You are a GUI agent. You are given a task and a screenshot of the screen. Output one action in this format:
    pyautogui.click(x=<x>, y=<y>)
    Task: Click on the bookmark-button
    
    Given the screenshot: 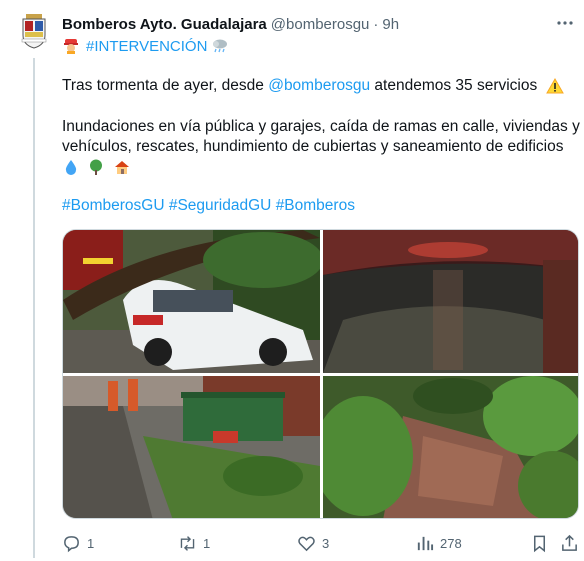 What is the action you would take?
    pyautogui.click(x=539, y=543)
    